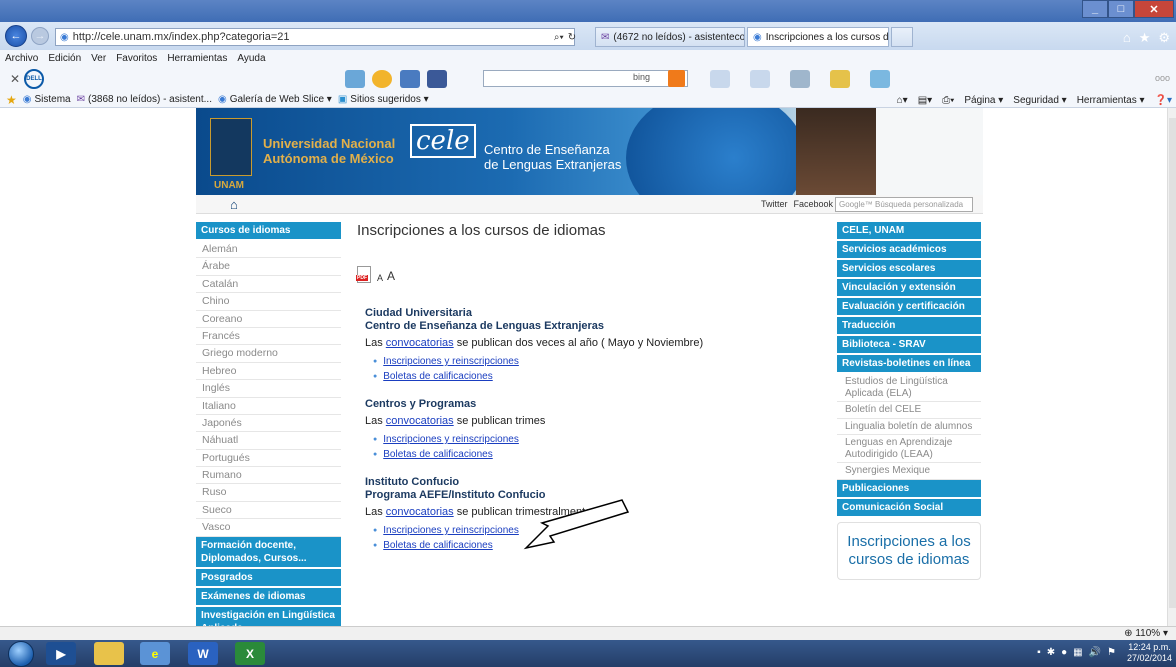 Image resolution: width=1176 pixels, height=667 pixels. I want to click on right-menu-head: Evaluación y certificación, so click(909, 306).